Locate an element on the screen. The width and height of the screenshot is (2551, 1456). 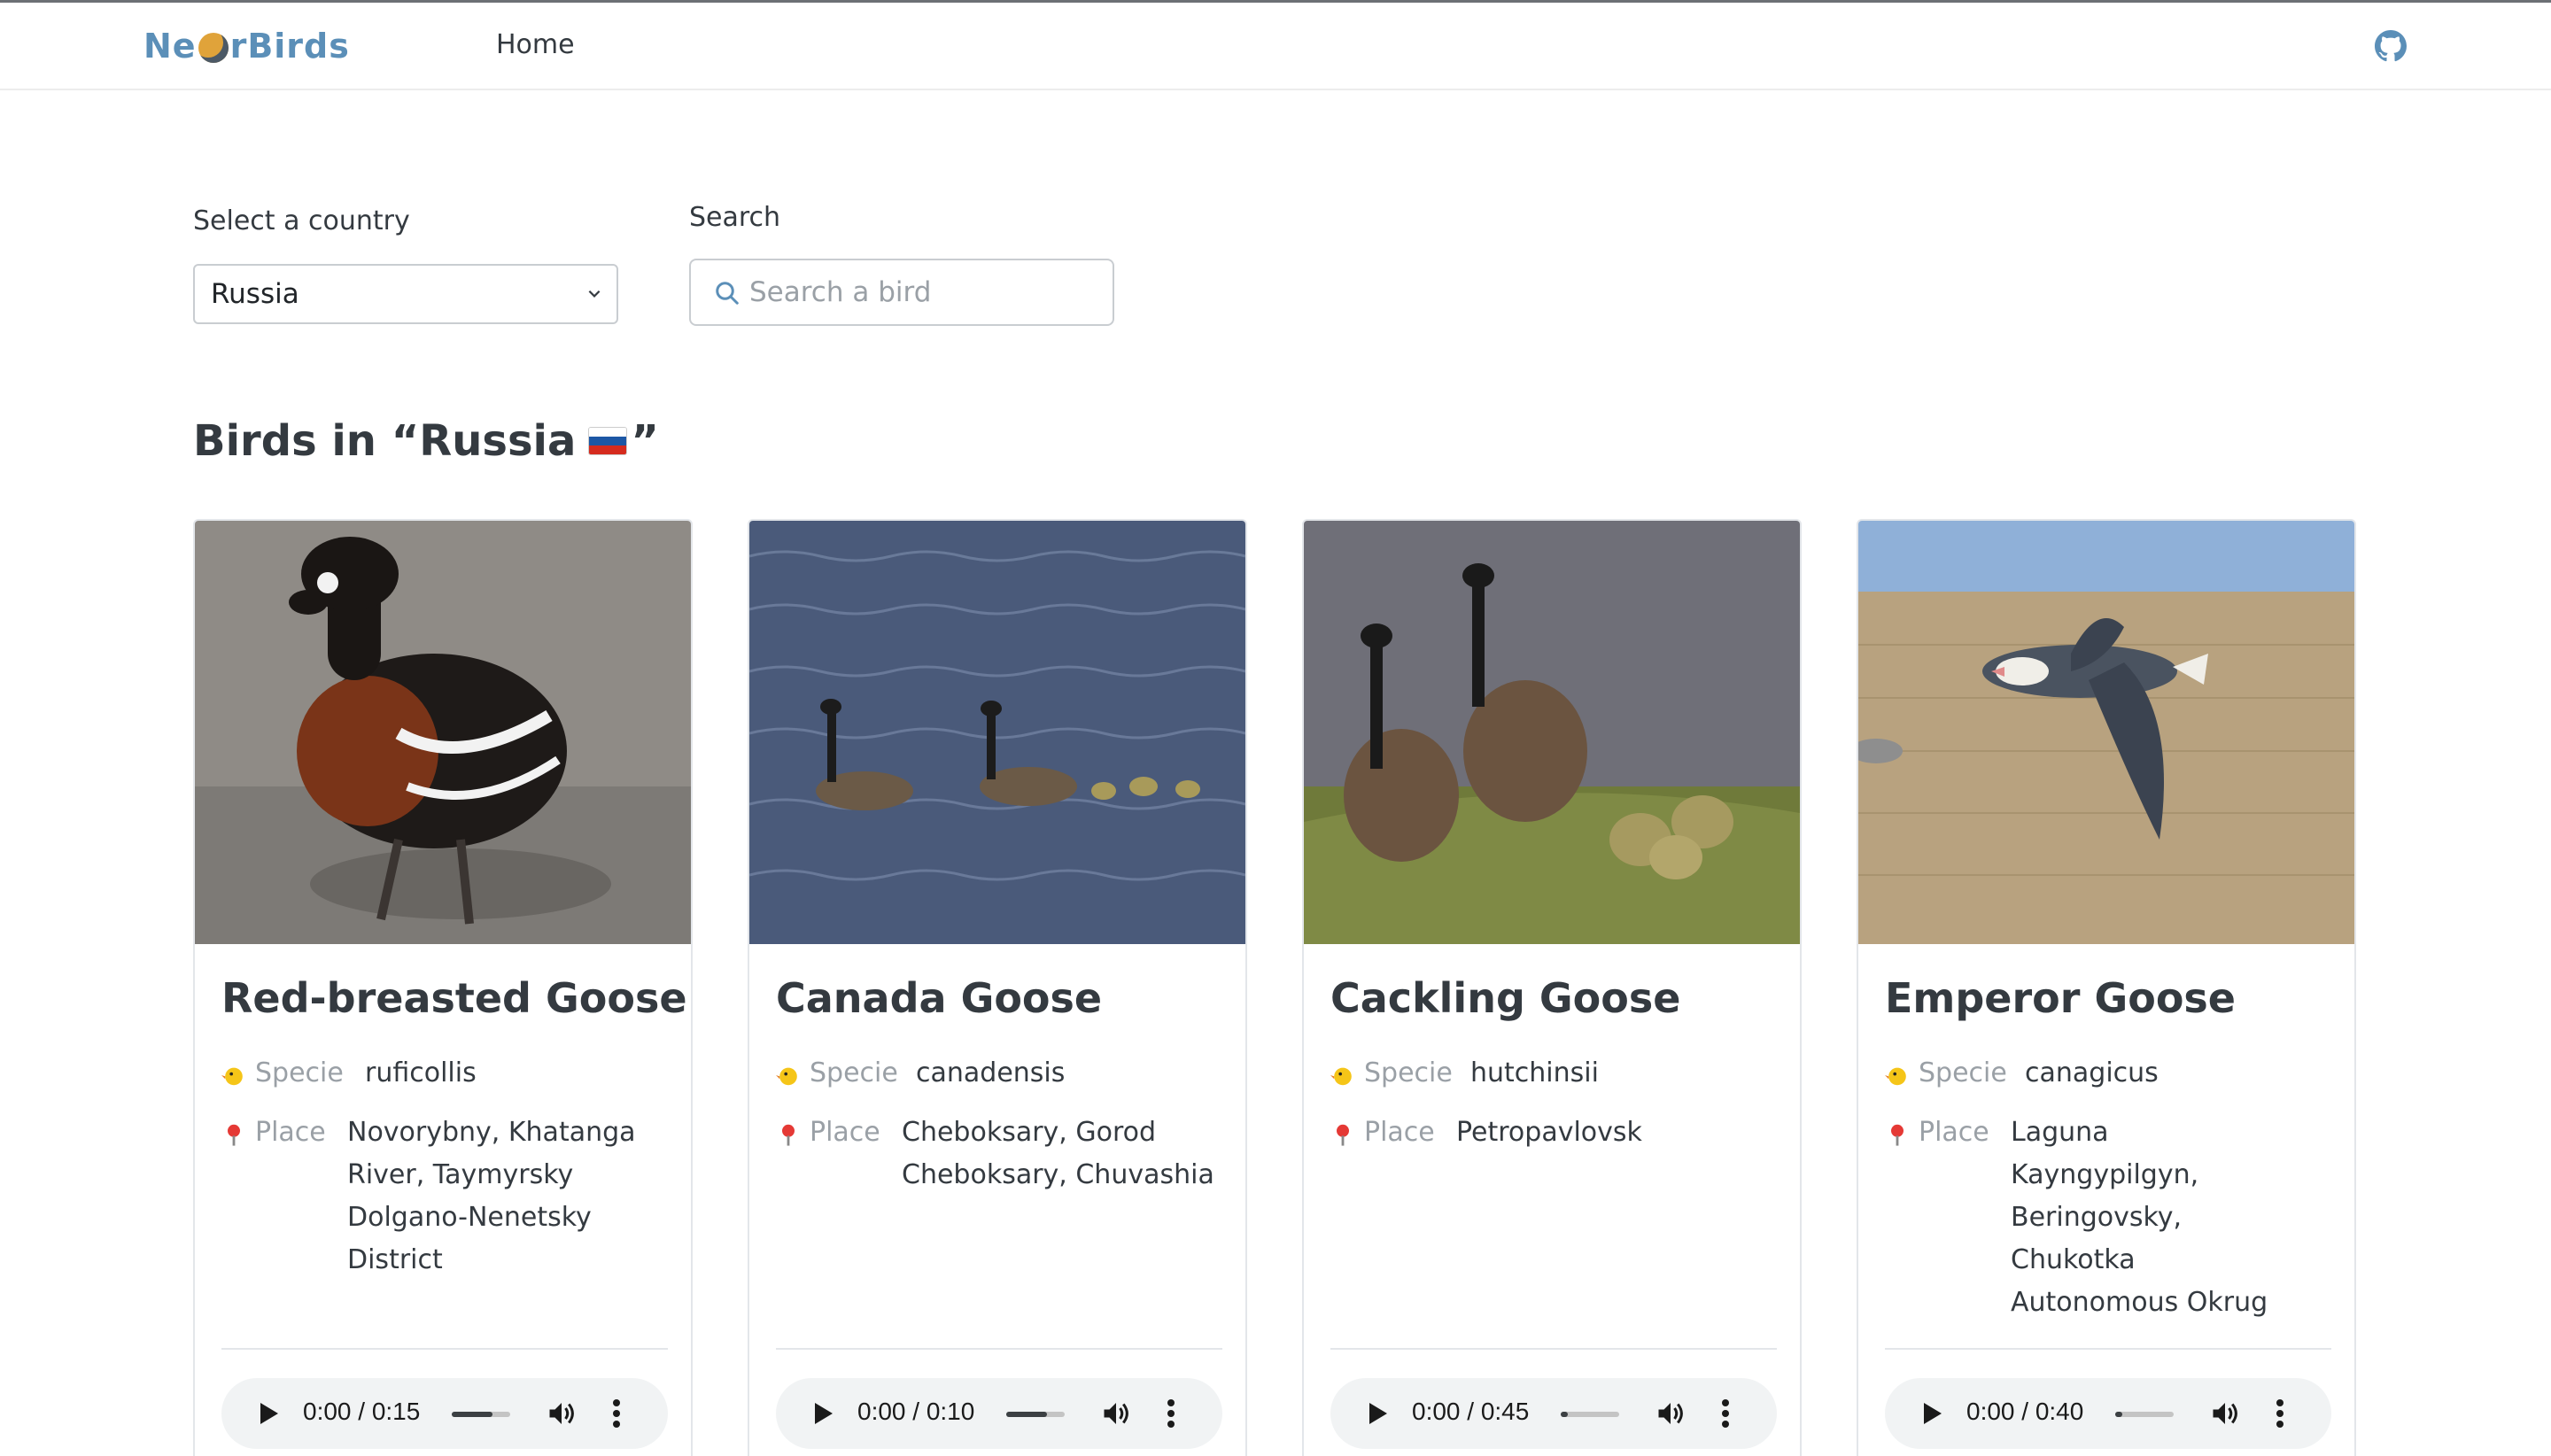
place-row: Place Petropavlovsk is located at coordinates (1554, 1132).